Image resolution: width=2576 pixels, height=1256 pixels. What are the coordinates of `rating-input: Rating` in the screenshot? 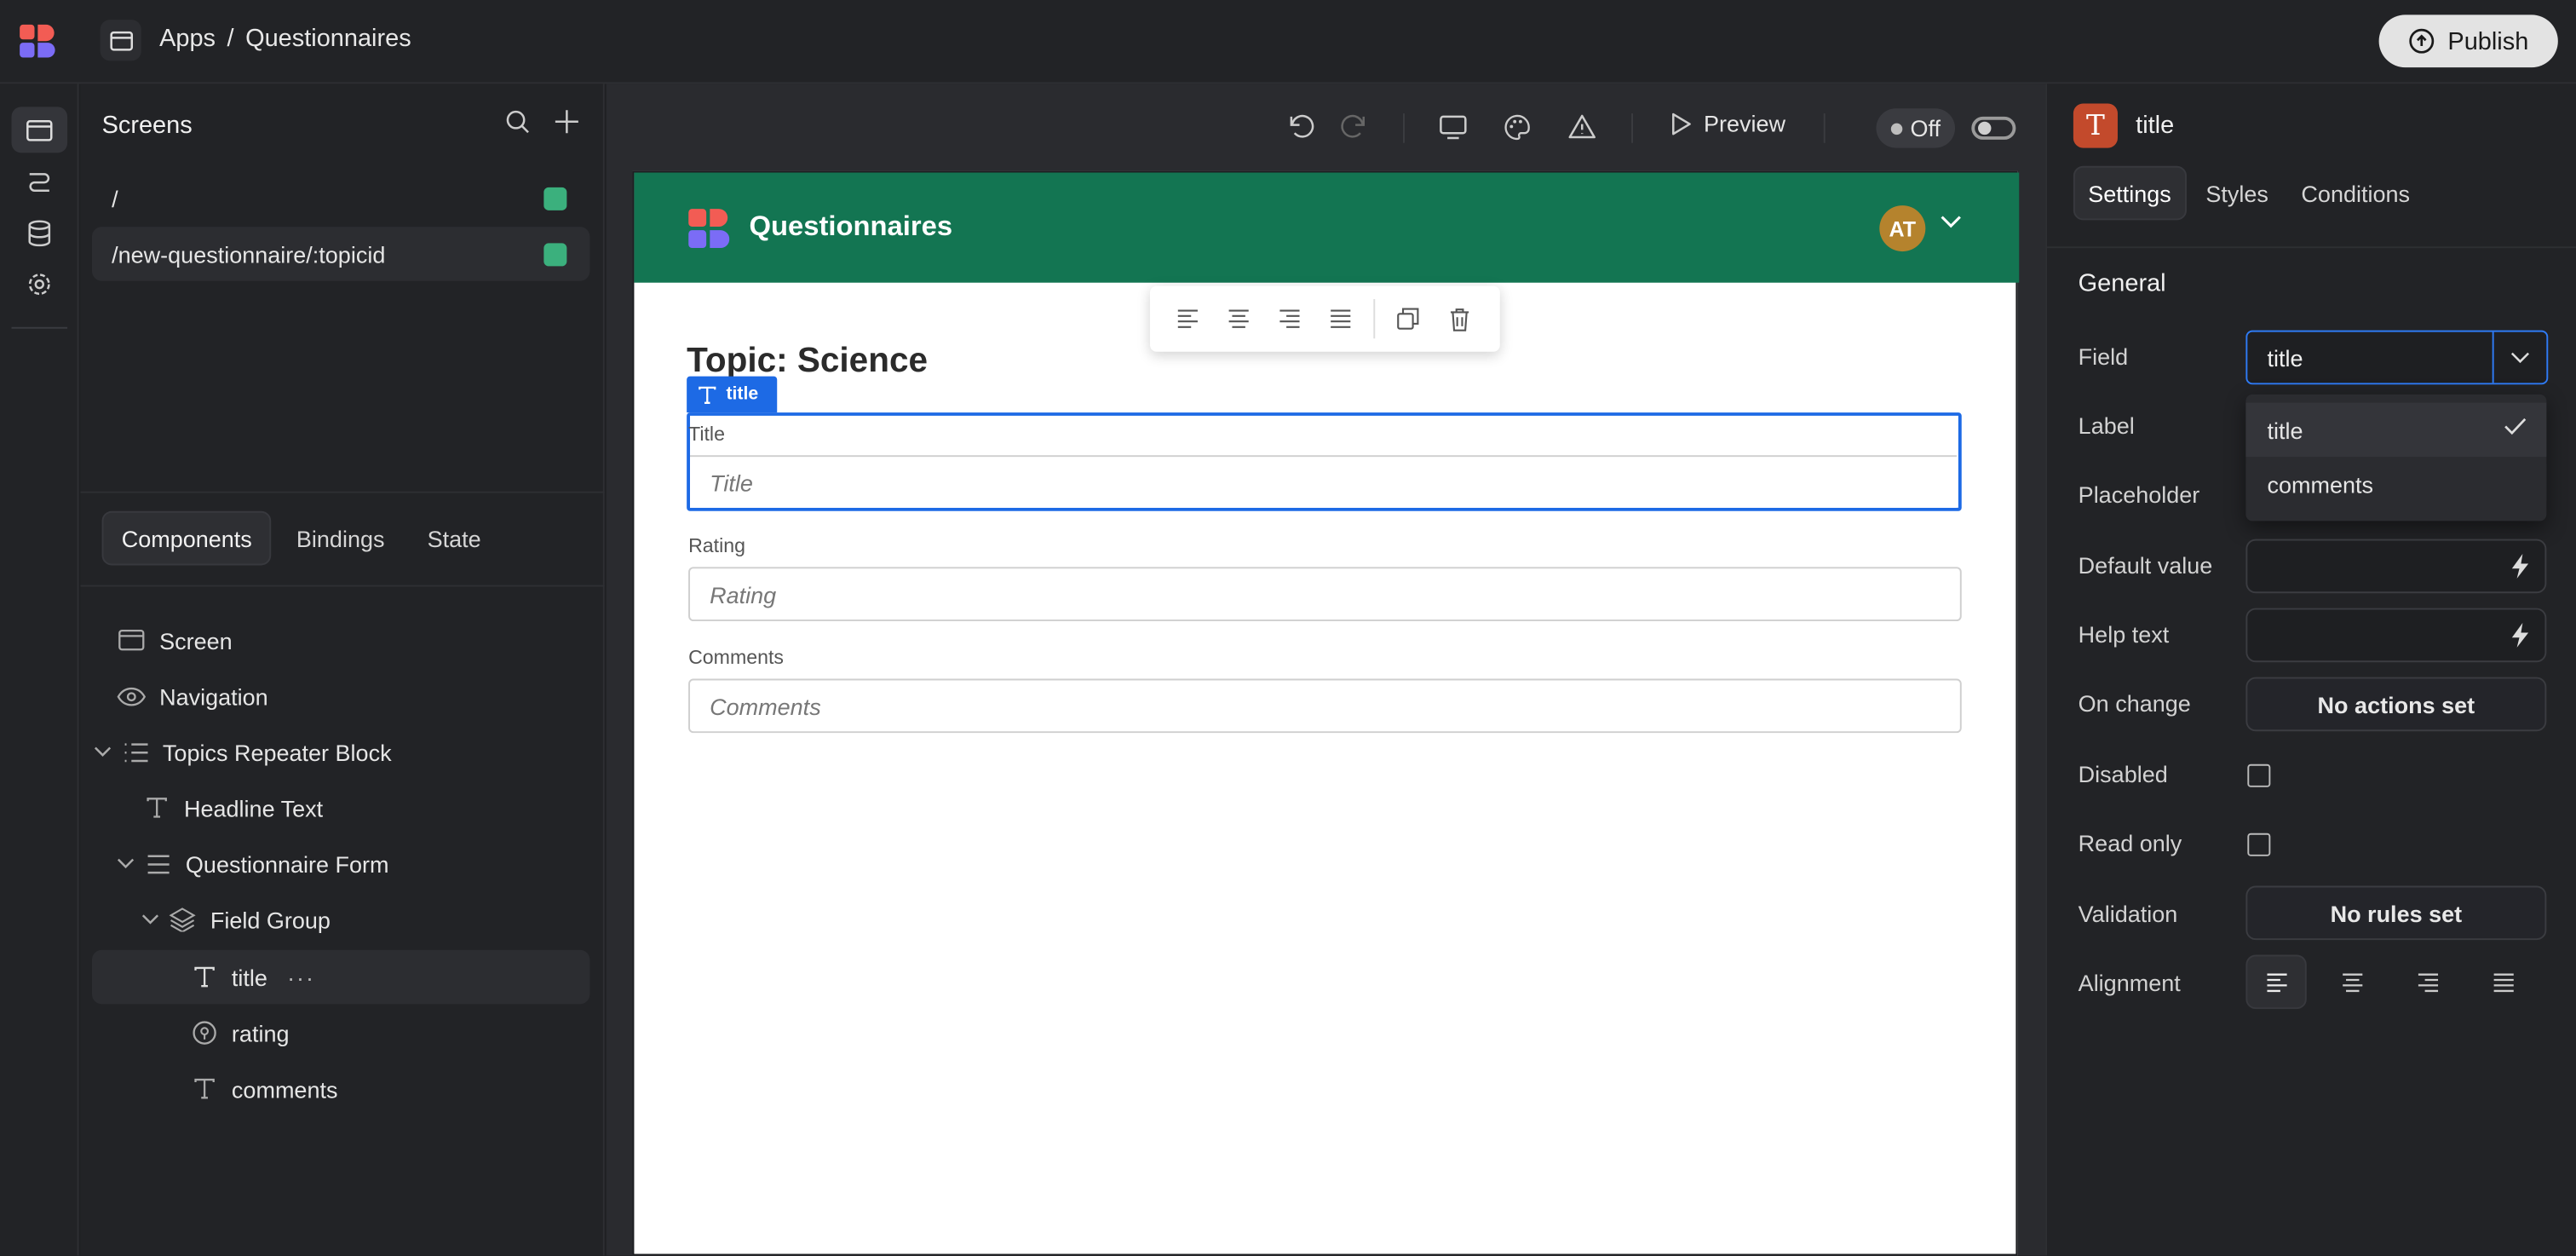 It's located at (1325, 594).